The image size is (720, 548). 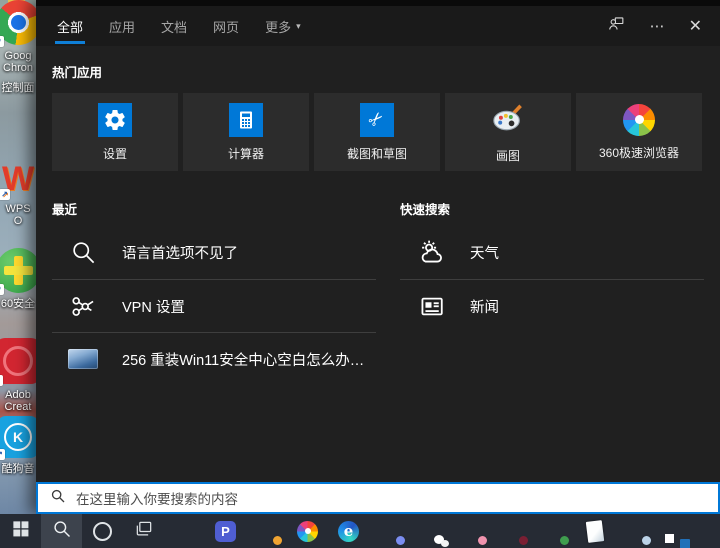 What do you see at coordinates (552, 252) in the screenshot?
I see `quick-search-item: 天气` at bounding box center [552, 252].